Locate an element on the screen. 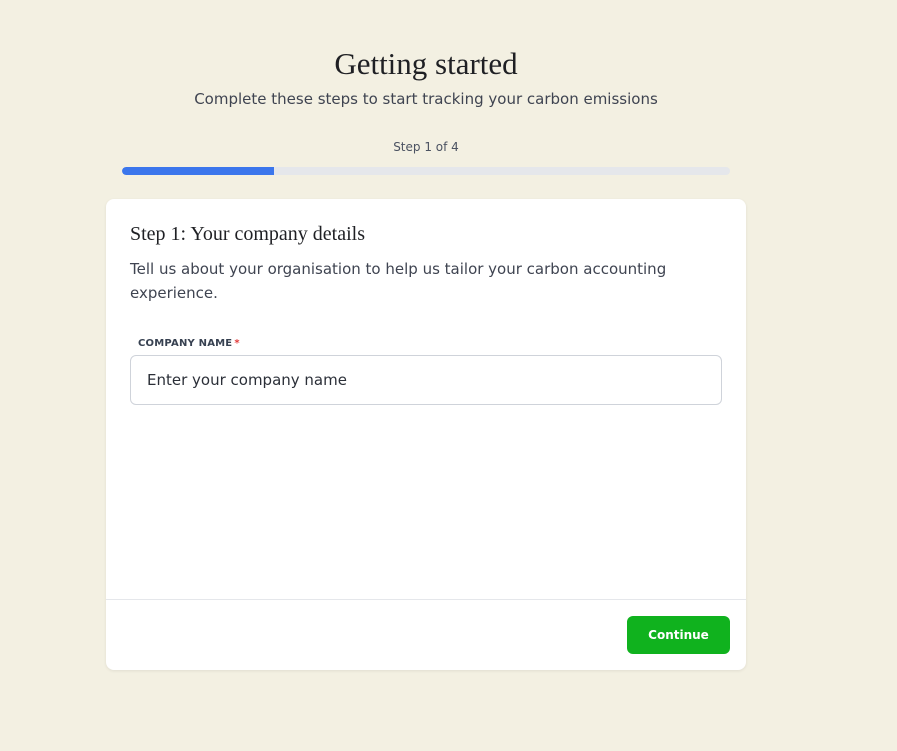  step-counter: Step 1 of 4 is located at coordinates (426, 147).